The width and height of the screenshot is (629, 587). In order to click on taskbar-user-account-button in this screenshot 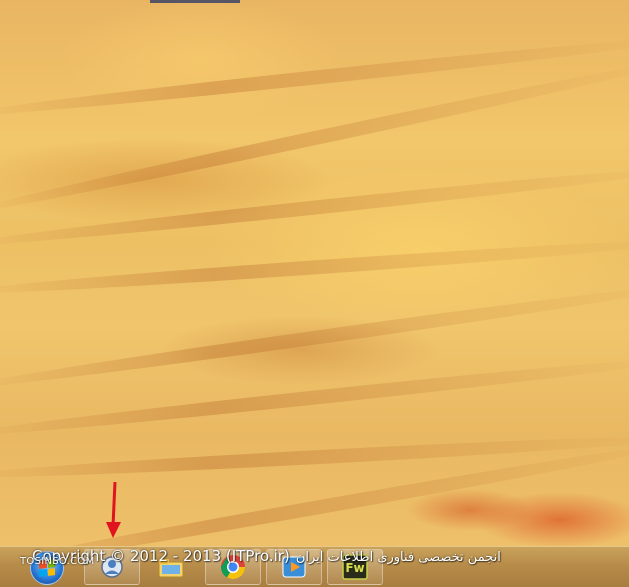, I will do `click(112, 567)`.